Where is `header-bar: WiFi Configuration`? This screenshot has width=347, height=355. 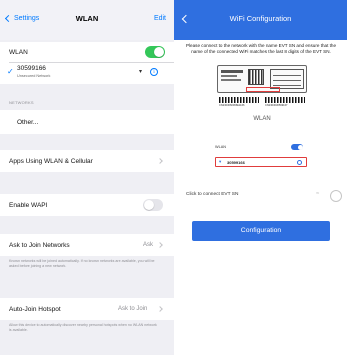
header-bar: WiFi Configuration is located at coordinates (260, 20).